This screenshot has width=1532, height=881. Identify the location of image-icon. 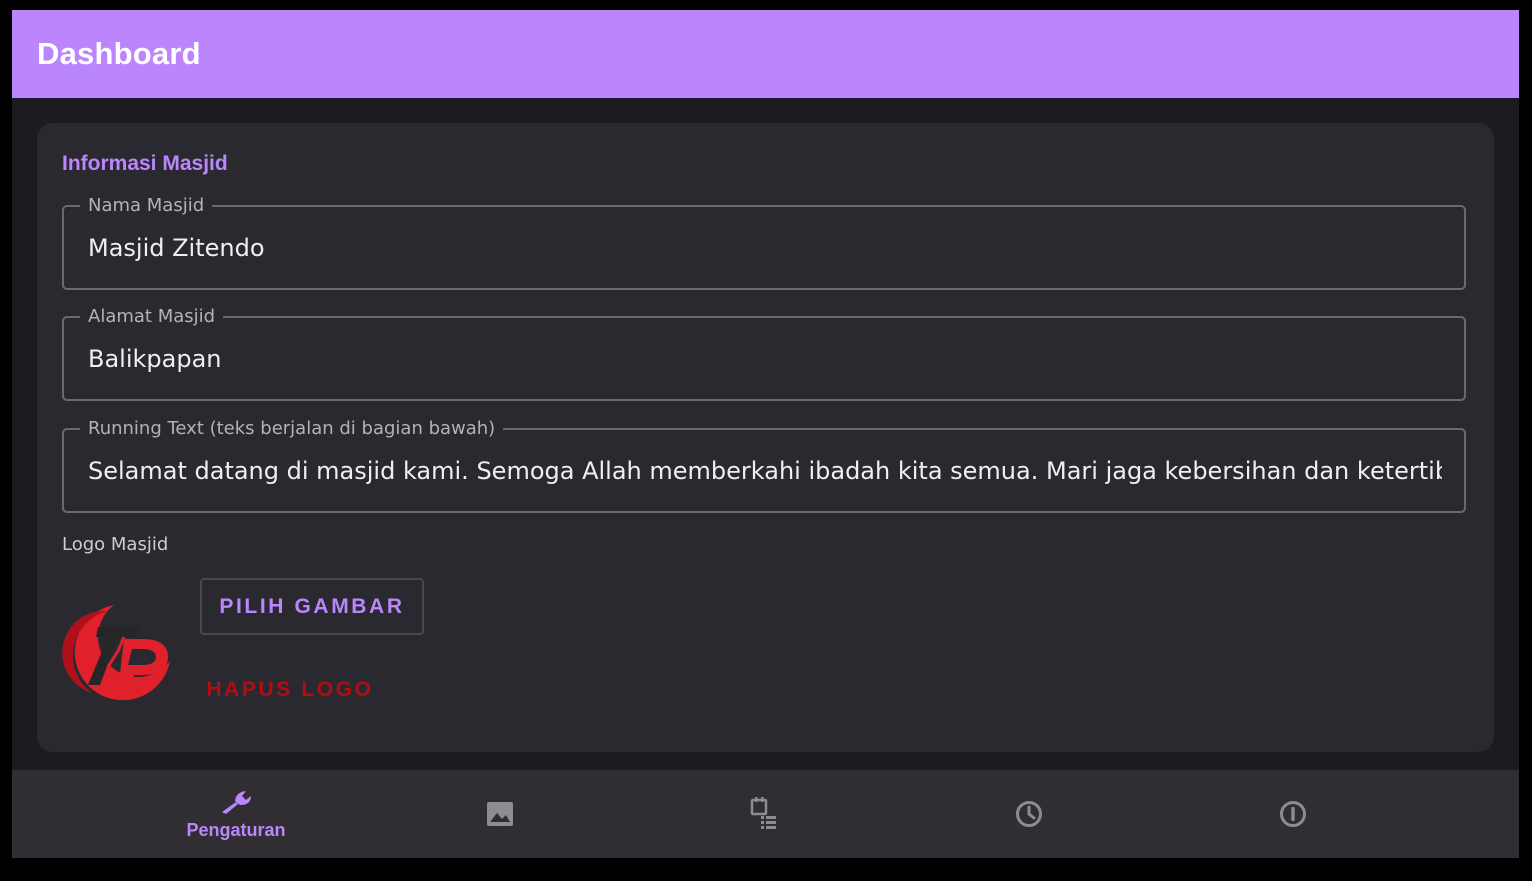
(500, 814).